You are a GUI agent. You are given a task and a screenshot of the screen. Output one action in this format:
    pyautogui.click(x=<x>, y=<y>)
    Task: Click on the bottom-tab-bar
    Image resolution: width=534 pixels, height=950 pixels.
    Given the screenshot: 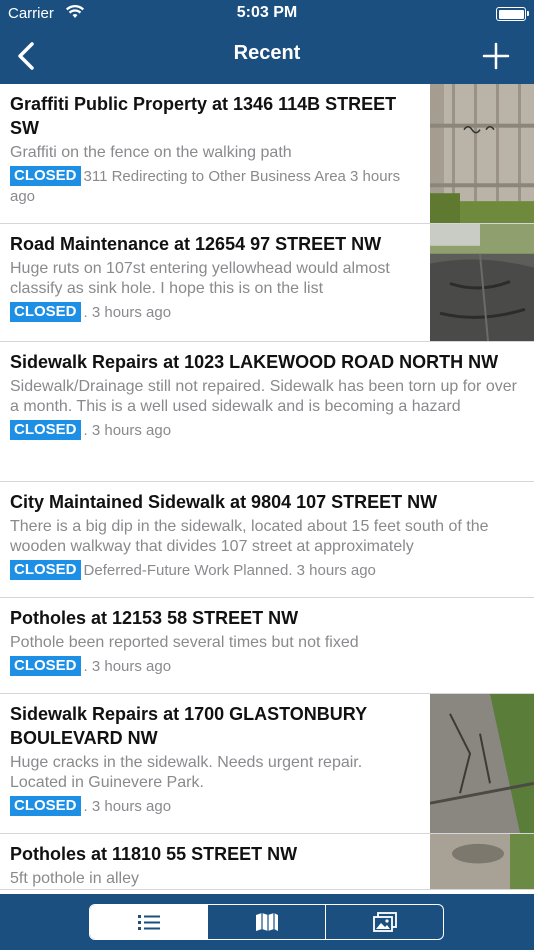 What is the action you would take?
    pyautogui.click(x=267, y=922)
    